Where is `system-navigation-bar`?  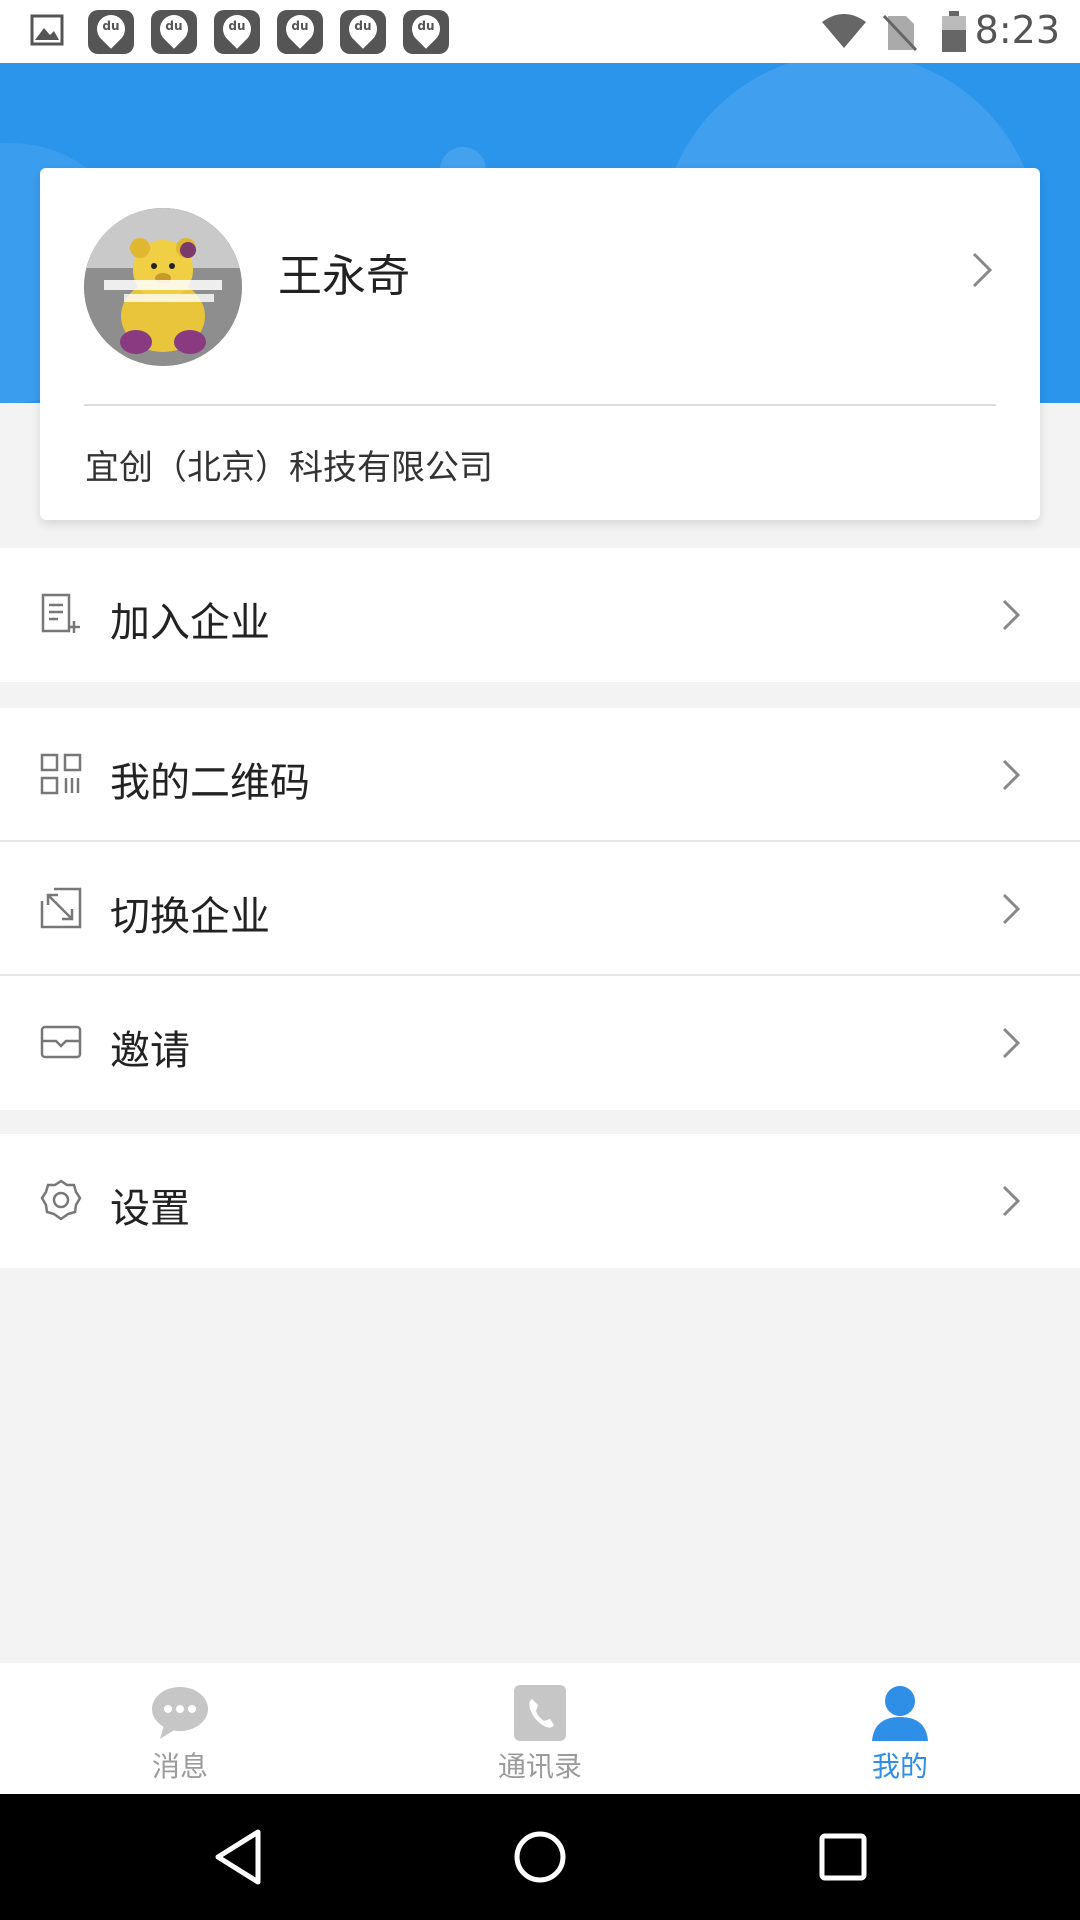
system-navigation-bar is located at coordinates (540, 1857).